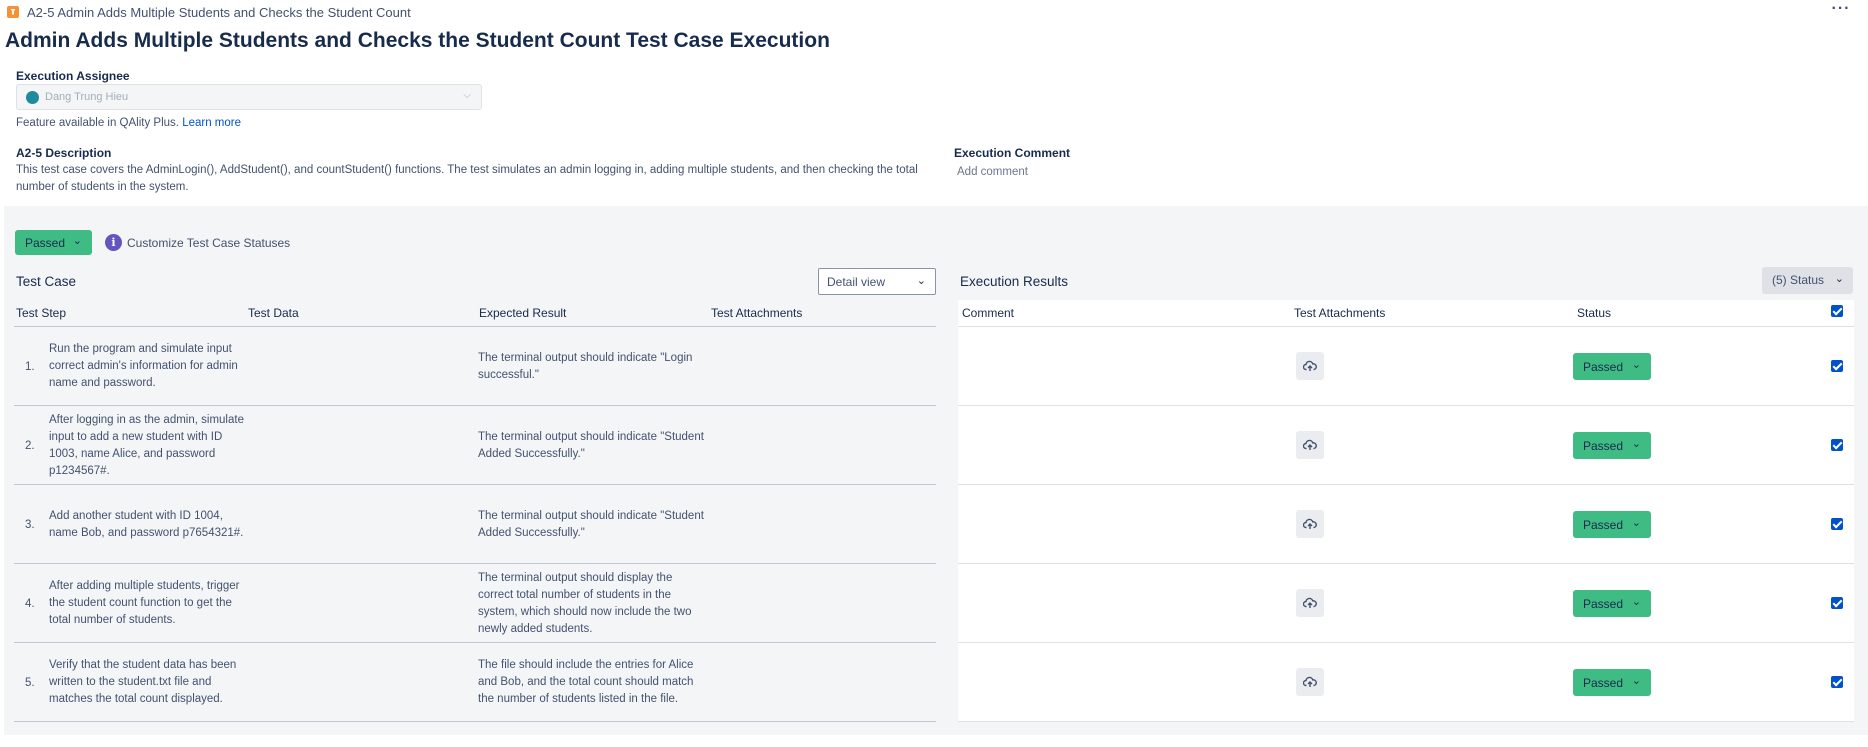 The height and width of the screenshot is (747, 1868). Describe the element at coordinates (30, 682) in the screenshot. I see `step-number: 5.` at that location.